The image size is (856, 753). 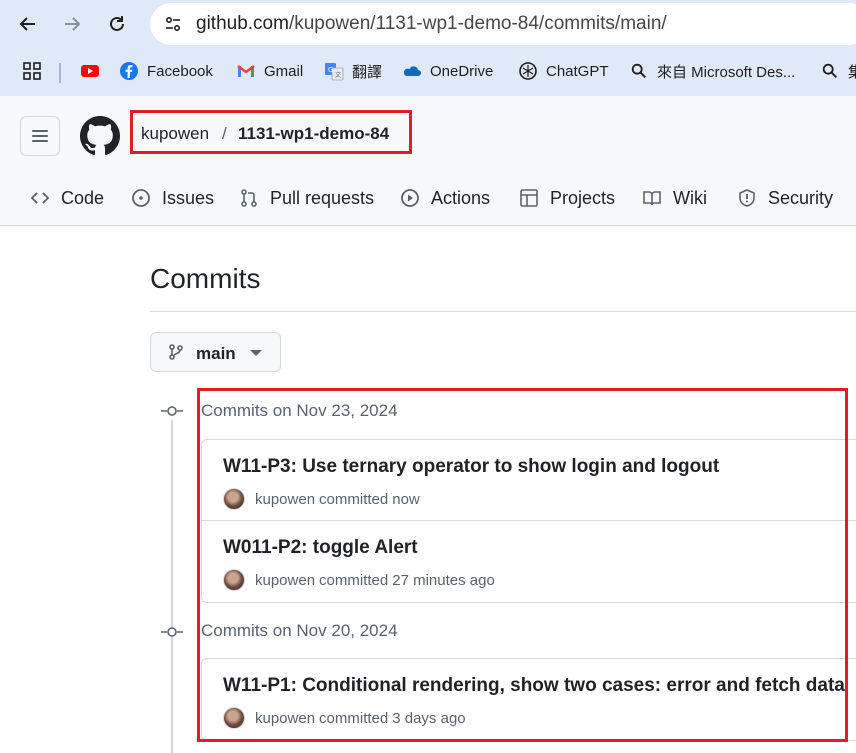 I want to click on bookmark-apps, so click(x=36, y=71).